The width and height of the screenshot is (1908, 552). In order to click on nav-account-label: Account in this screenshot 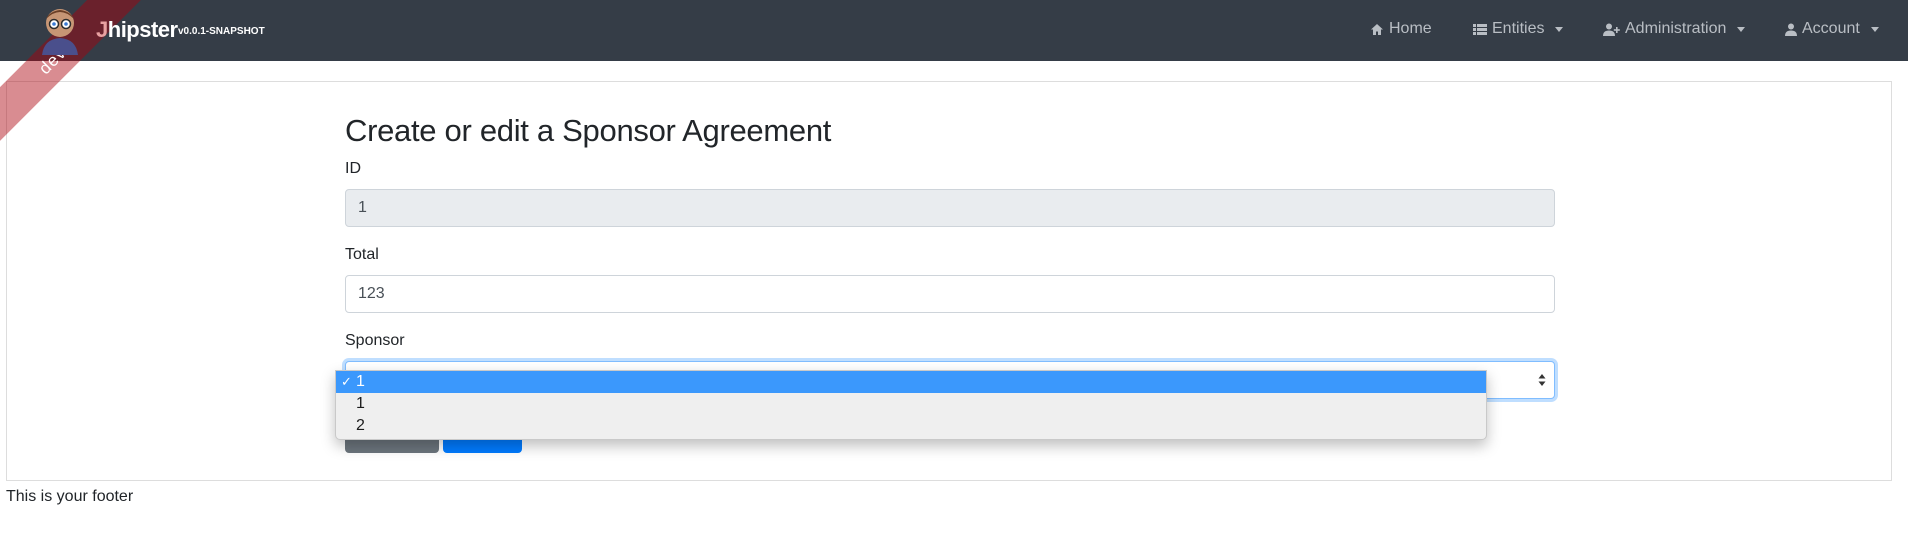, I will do `click(1831, 28)`.